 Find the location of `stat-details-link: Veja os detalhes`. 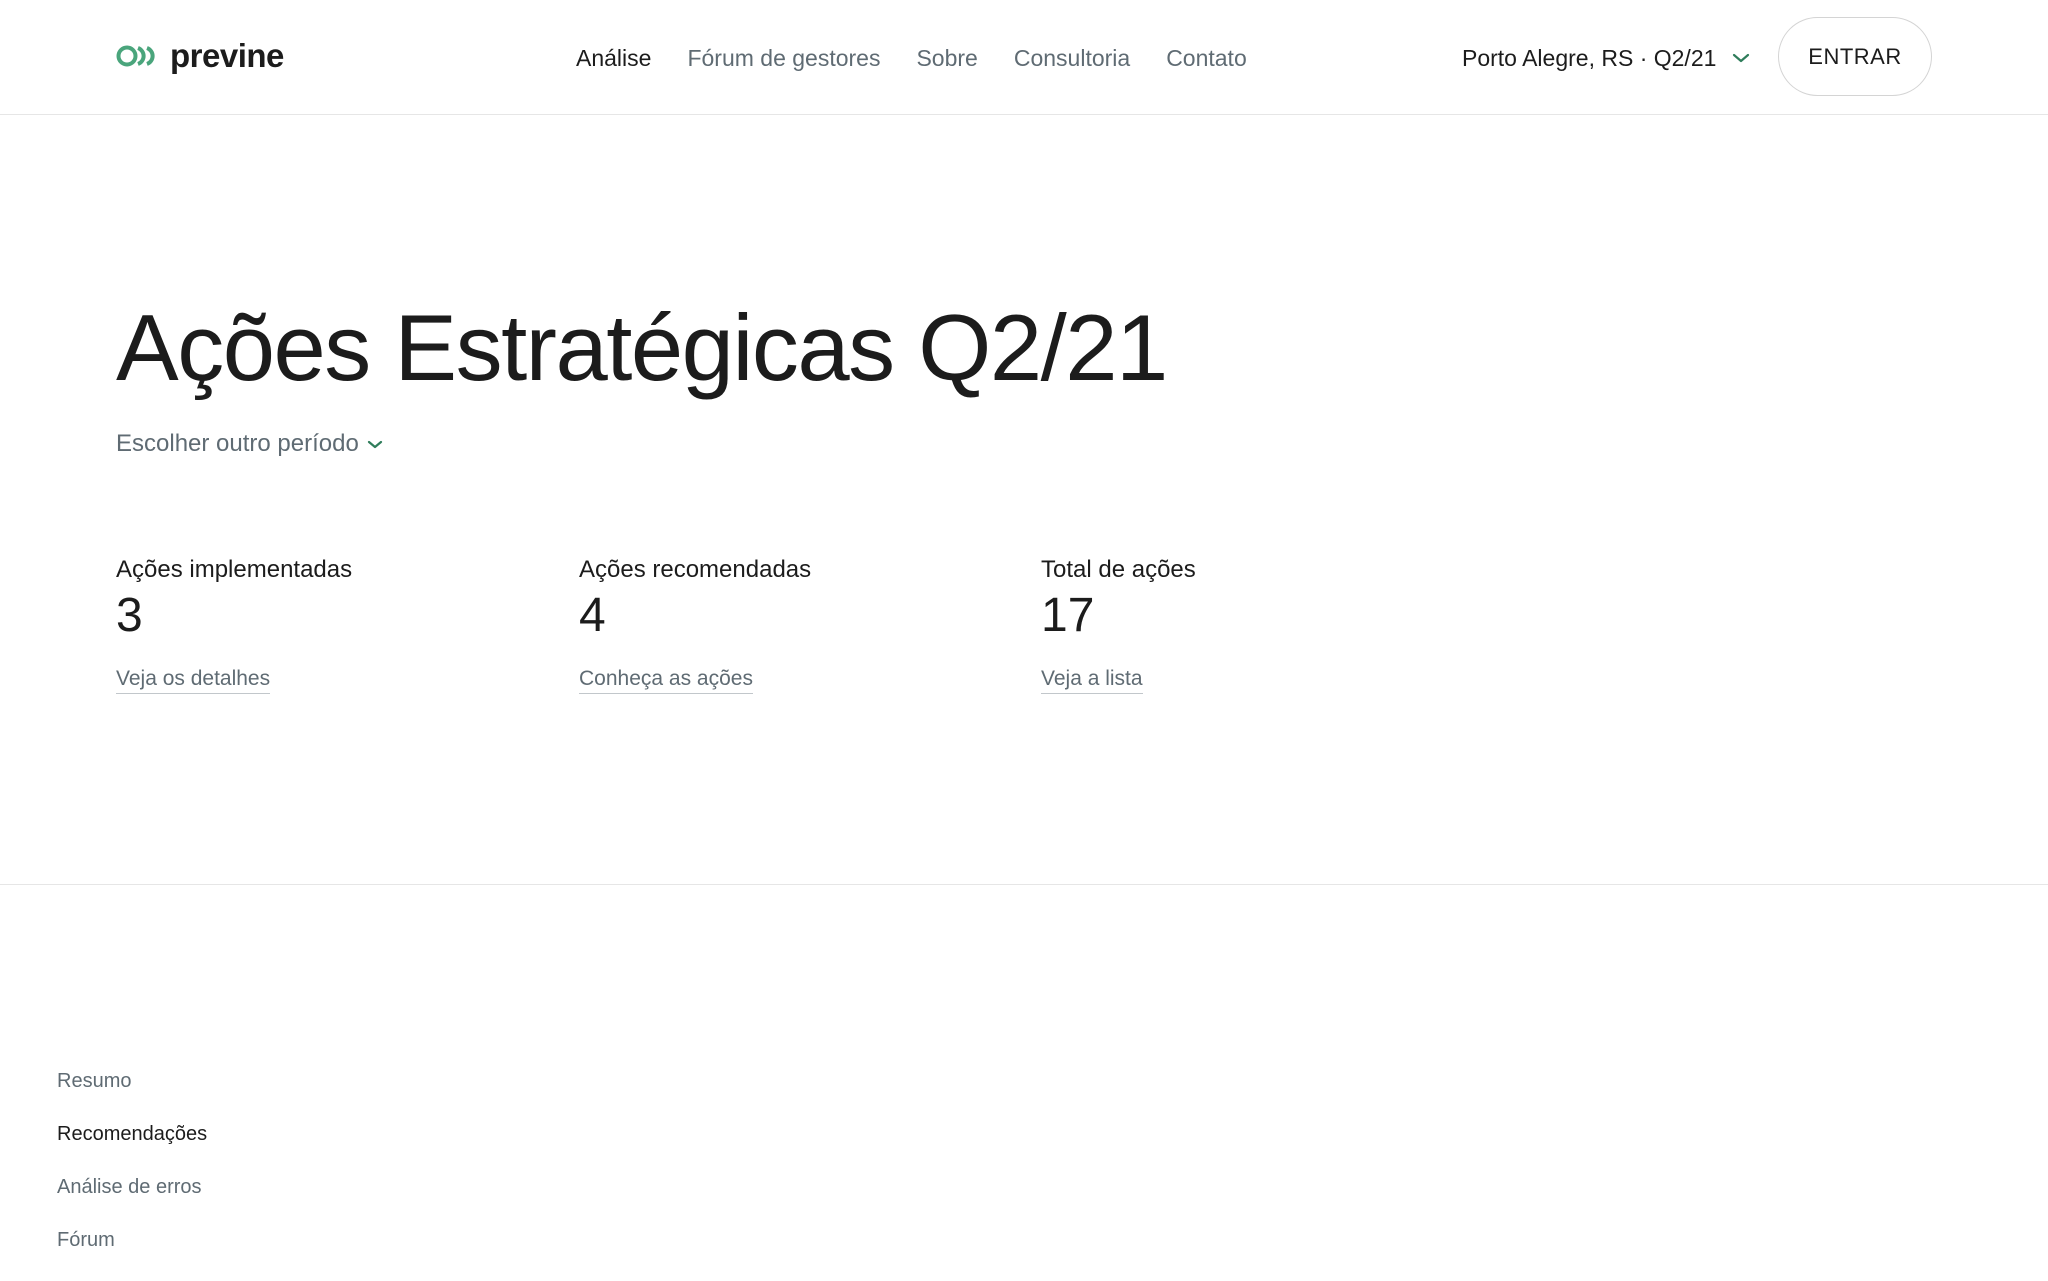

stat-details-link: Veja os detalhes is located at coordinates (193, 680).